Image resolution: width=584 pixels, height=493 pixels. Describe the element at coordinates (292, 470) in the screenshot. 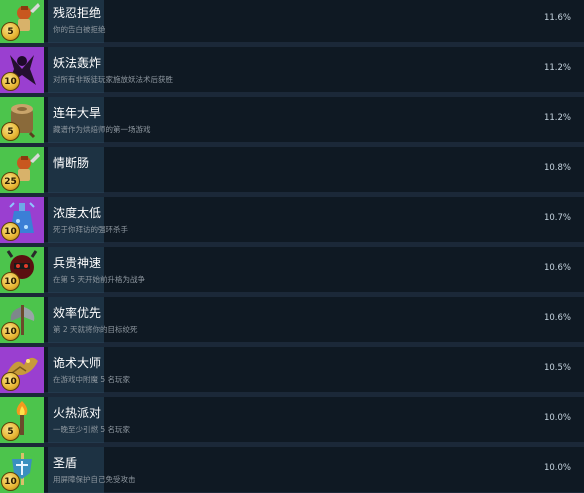

I see `achievement-row: 10 圣盾 用屏障保护自己免受攻击 10.0%` at that location.